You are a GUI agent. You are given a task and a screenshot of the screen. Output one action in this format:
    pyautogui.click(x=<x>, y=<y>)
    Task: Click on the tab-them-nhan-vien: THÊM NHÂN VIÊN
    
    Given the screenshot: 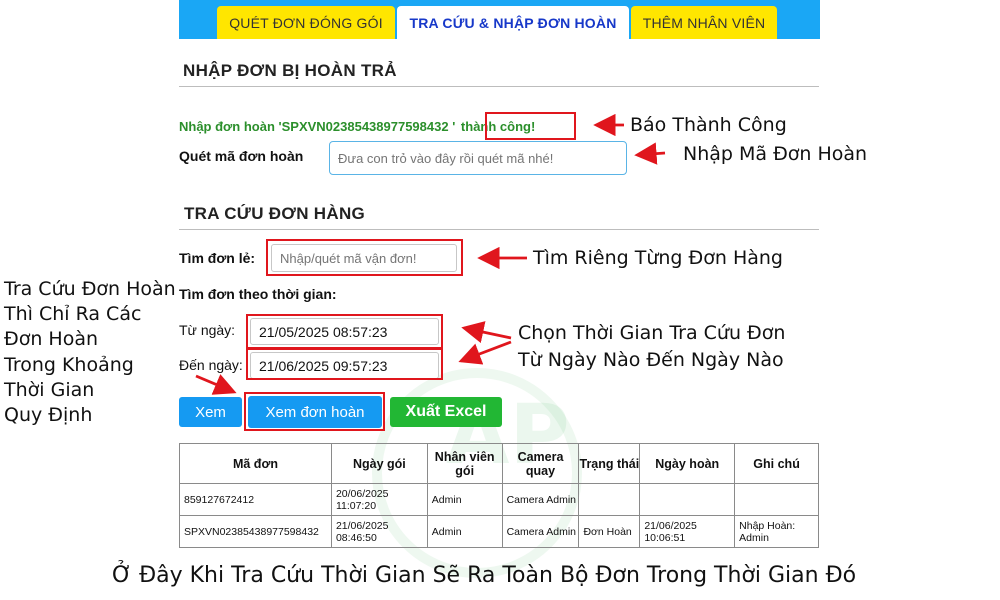 What is the action you would take?
    pyautogui.click(x=704, y=22)
    